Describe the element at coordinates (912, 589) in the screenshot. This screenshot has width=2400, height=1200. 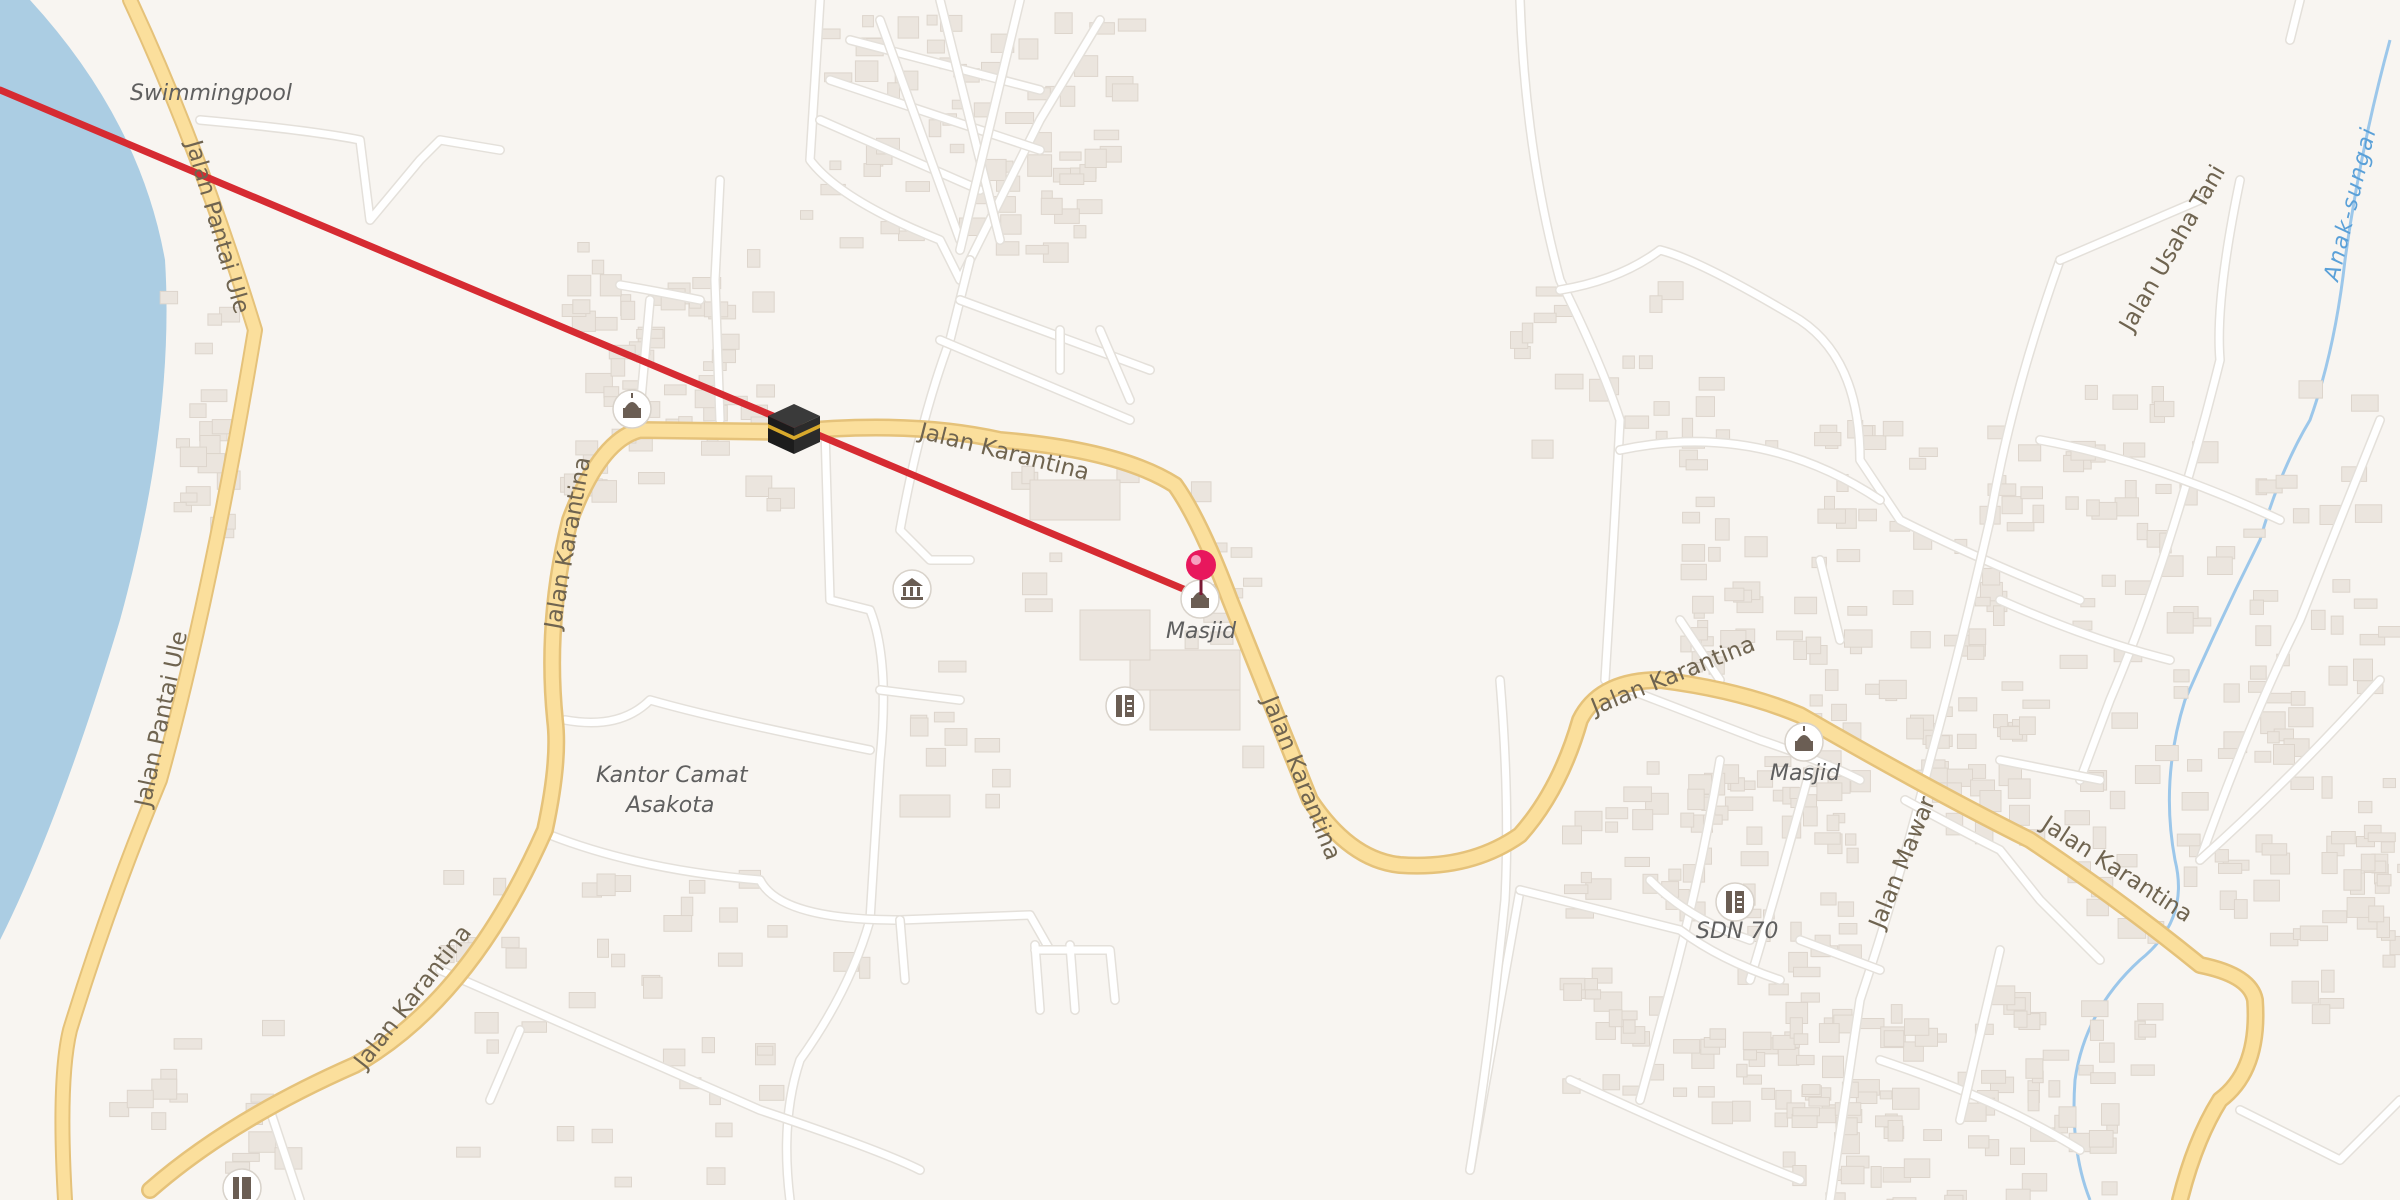
I see `museum-icon` at that location.